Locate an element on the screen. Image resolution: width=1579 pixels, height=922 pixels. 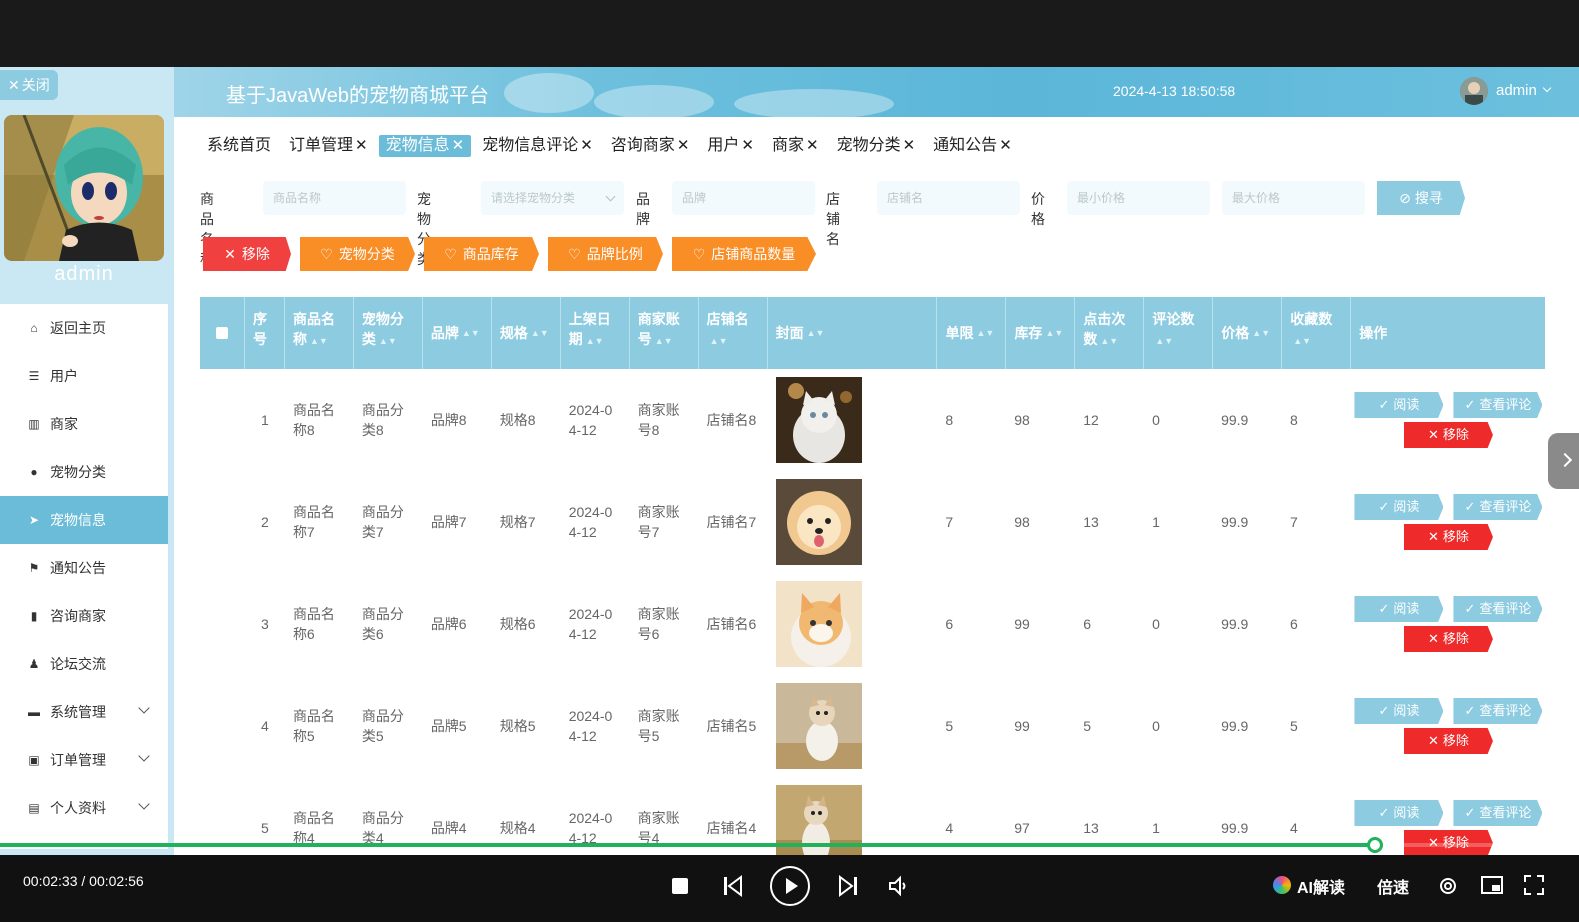
sidebar-item-pet-category: ● 宠物分类 is located at coordinates (84, 472).